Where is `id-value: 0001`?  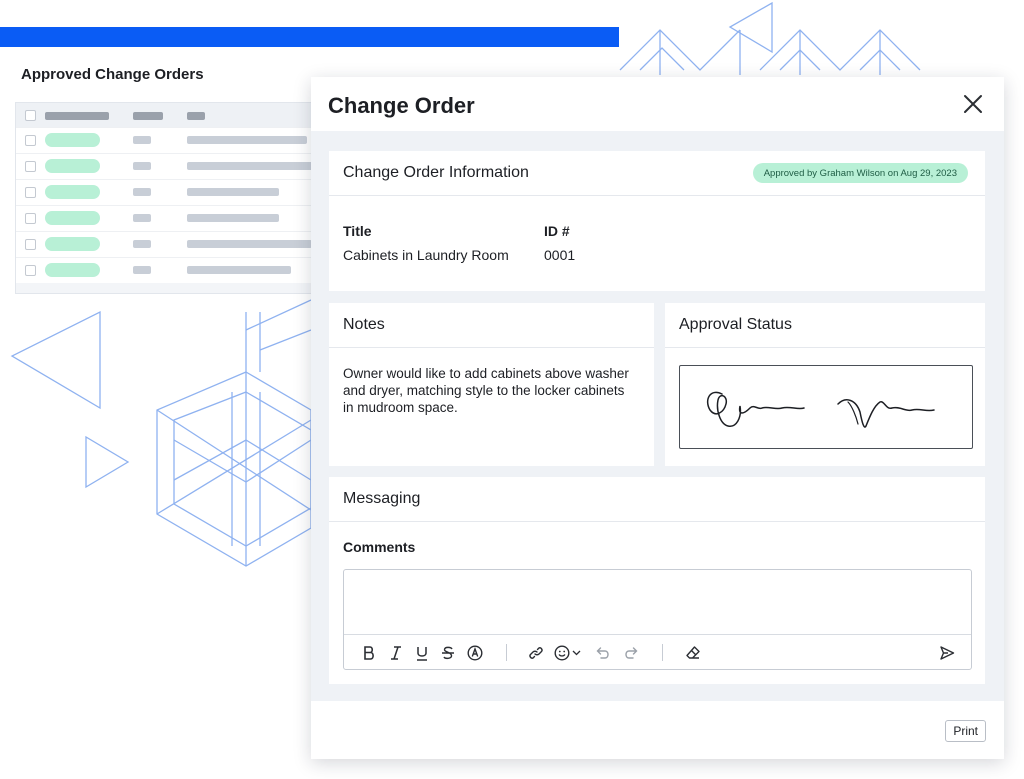 id-value: 0001 is located at coordinates (560, 255).